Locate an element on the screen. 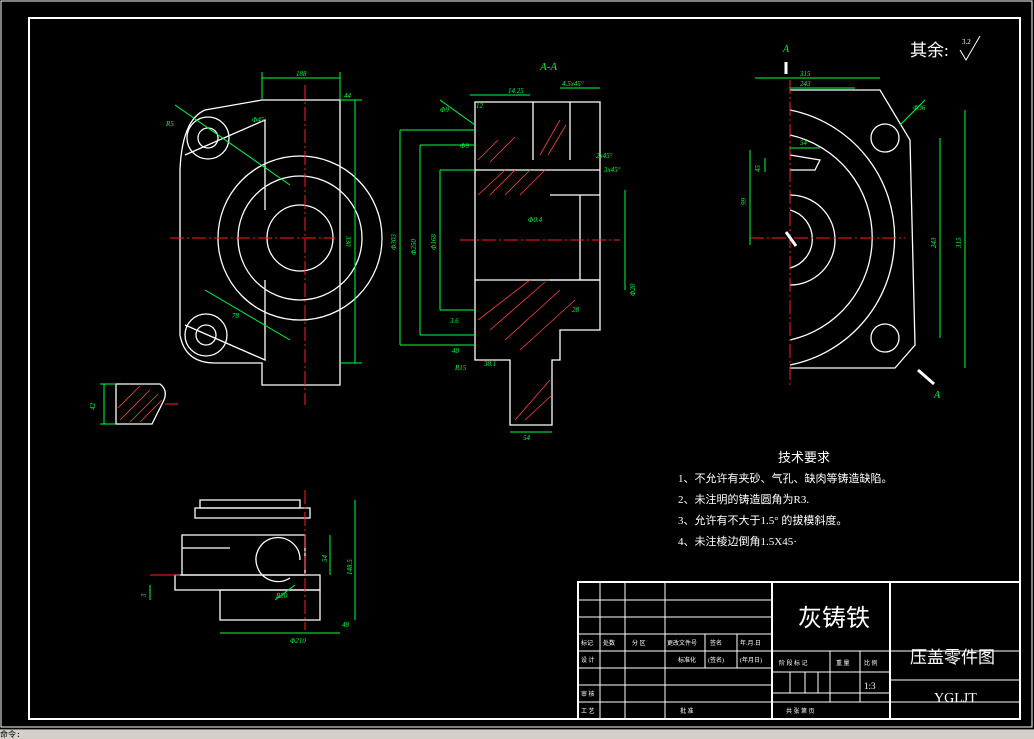 The width and height of the screenshot is (1034, 739). section-mark-a-bottom: A is located at coordinates (937, 395).